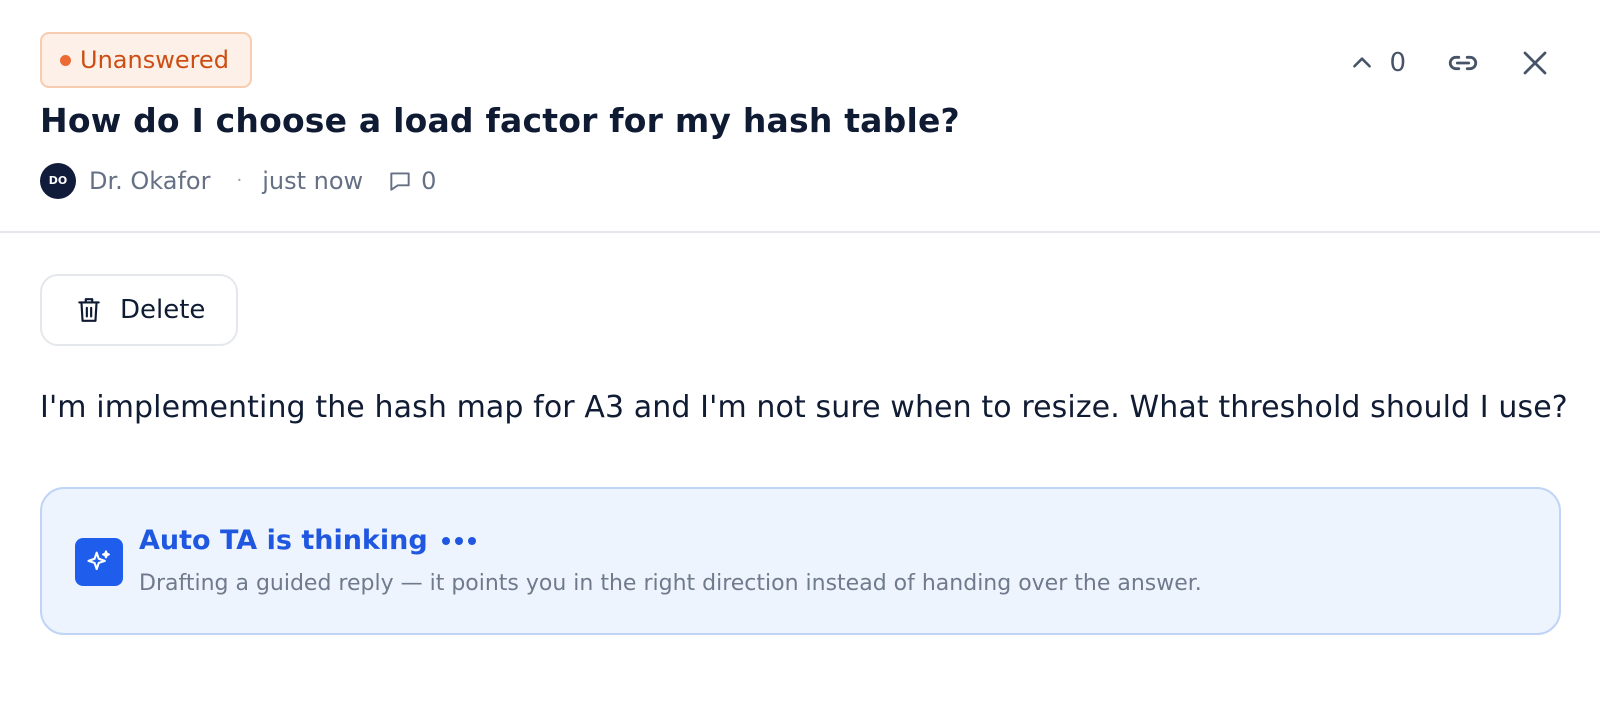 The image size is (1600, 720). I want to click on upvote-button: 0, so click(1377, 63).